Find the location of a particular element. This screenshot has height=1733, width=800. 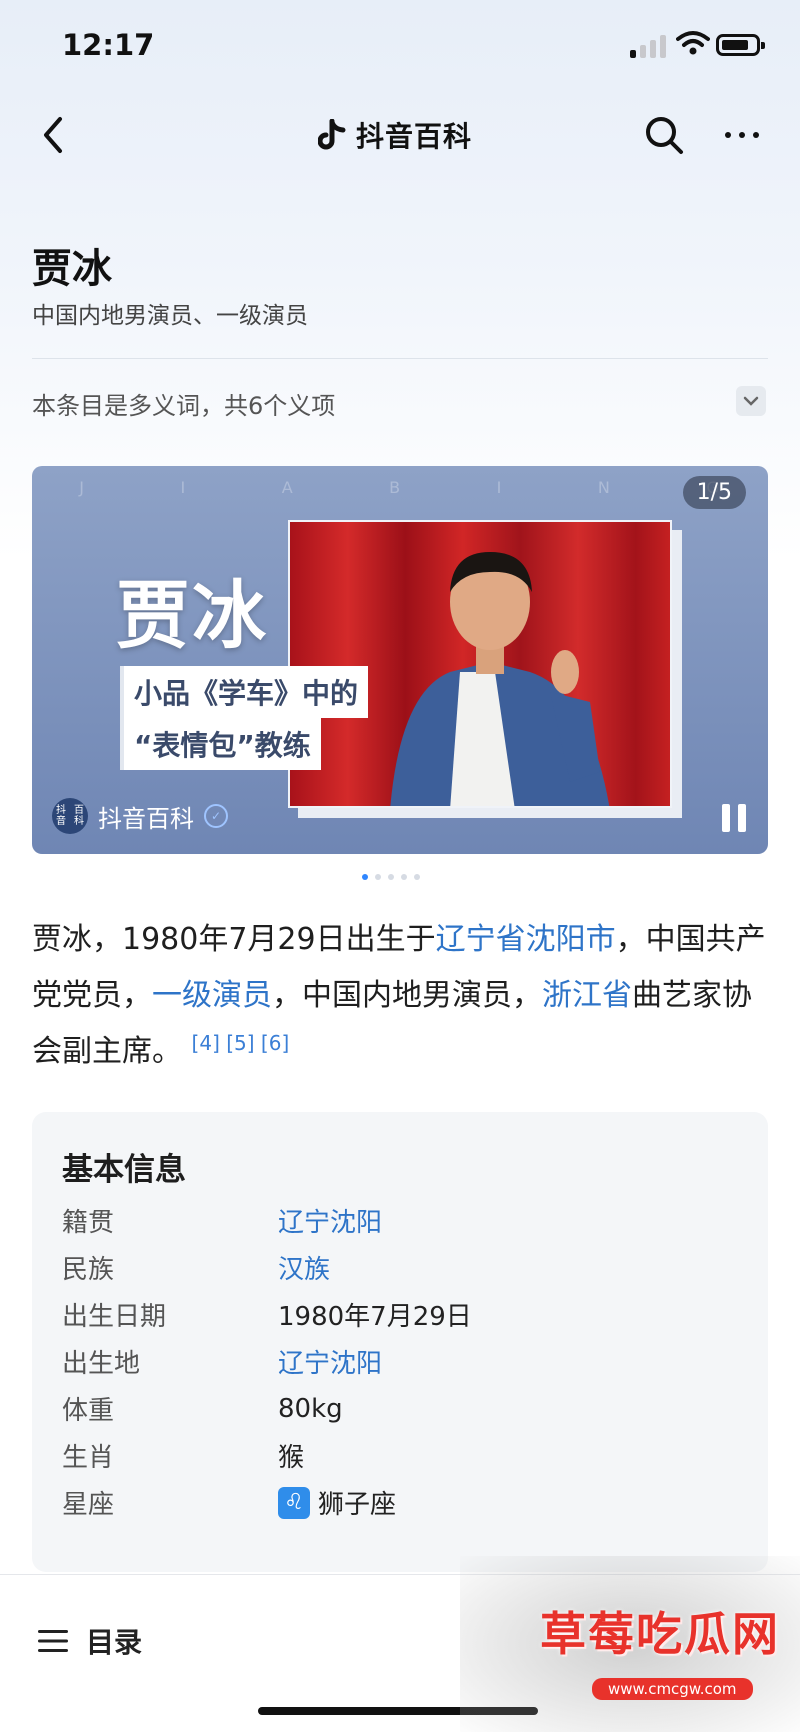

actor-photo is located at coordinates (480, 664).